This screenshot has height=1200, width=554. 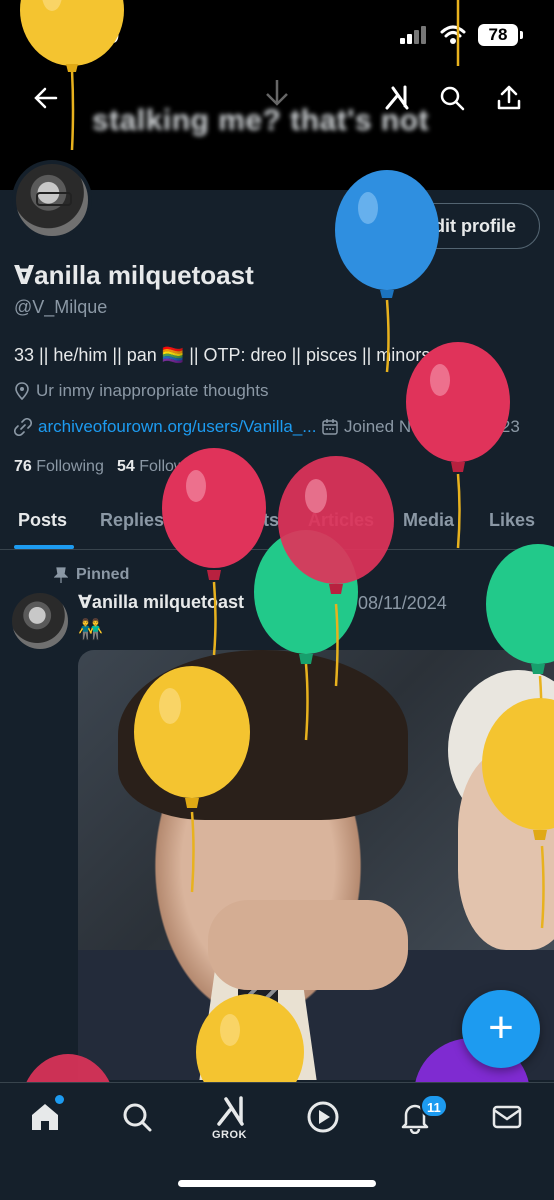 What do you see at coordinates (525, 602) in the screenshot?
I see `more-options-icon: ···` at bounding box center [525, 602].